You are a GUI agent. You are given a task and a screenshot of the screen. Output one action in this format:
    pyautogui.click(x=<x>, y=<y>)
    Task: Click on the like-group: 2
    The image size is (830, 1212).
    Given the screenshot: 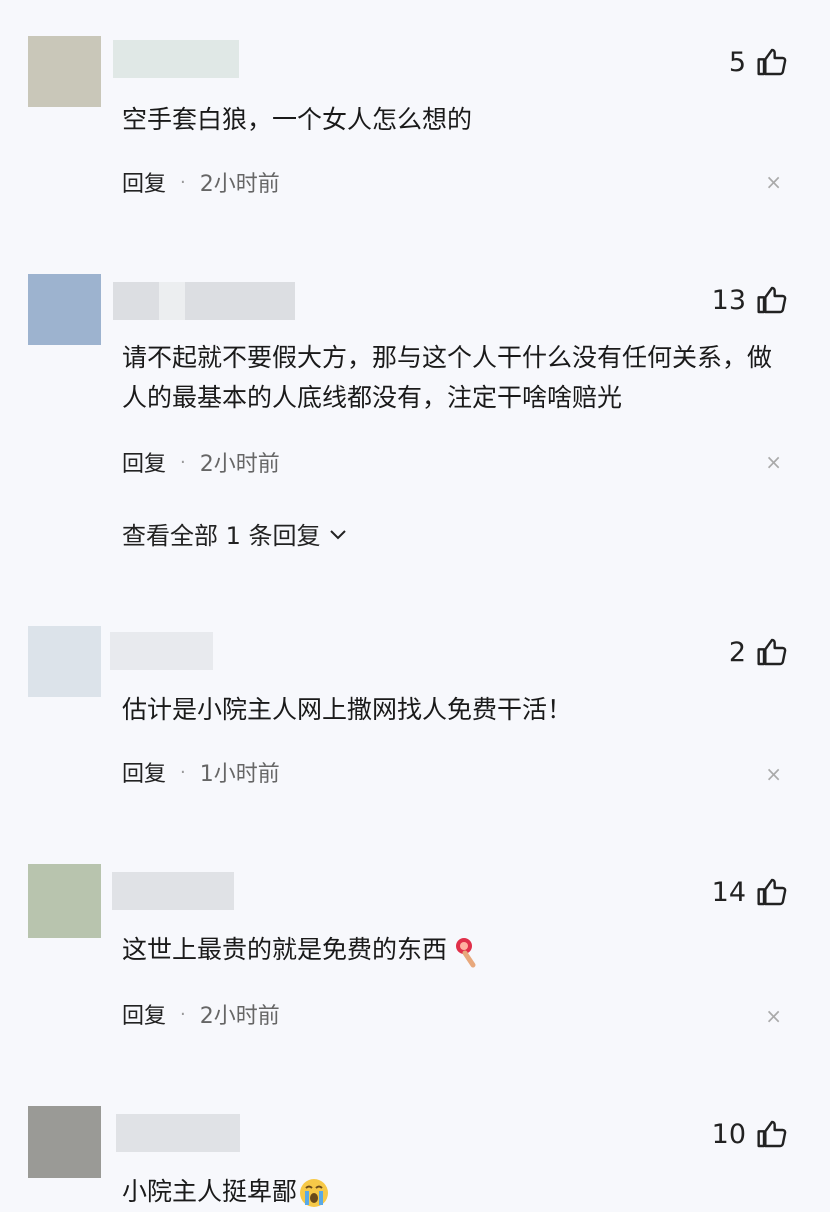 What is the action you would take?
    pyautogui.click(x=758, y=652)
    